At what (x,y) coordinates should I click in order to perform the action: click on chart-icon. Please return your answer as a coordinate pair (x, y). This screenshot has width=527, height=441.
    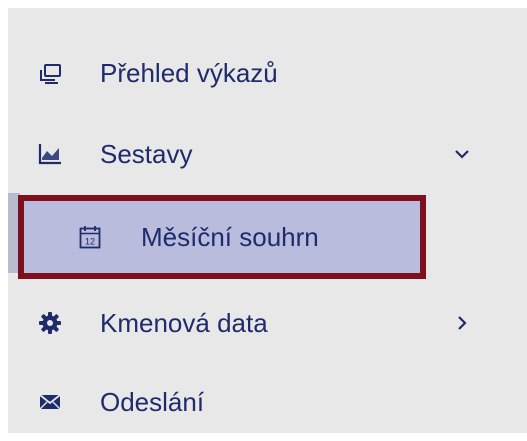
    Looking at the image, I should click on (50, 154).